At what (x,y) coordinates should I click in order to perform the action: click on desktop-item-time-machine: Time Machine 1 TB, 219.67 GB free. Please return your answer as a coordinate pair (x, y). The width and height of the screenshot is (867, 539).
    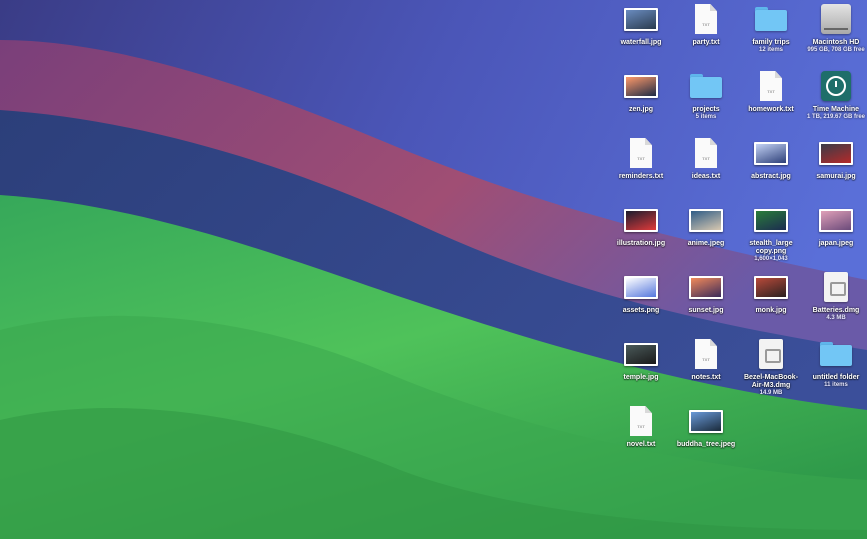
    Looking at the image, I should click on (835, 95).